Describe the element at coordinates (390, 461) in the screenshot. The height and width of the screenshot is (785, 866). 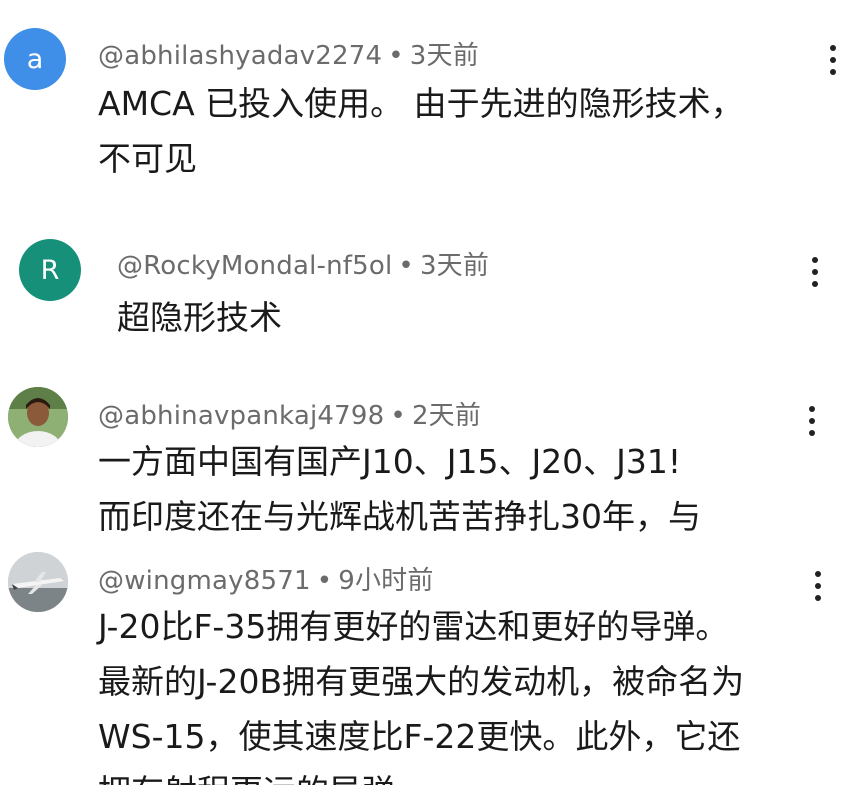
I see `comment-line: 一方面中国有国产J10、J15、J20、J31!` at that location.